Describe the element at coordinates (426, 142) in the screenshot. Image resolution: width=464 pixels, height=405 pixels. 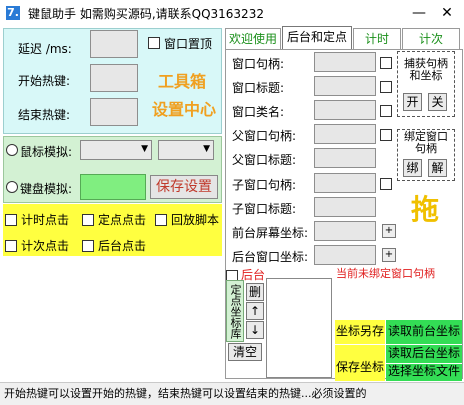
I see `bind-title: 绑定窗口句柄` at that location.